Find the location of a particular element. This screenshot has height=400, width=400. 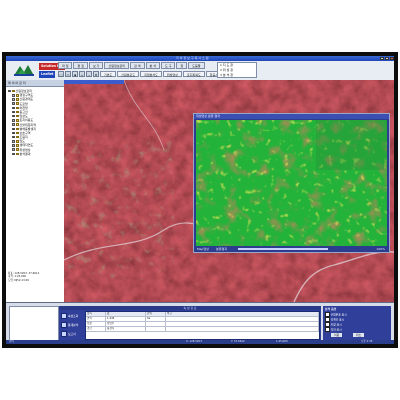

tab-terrain: 지형분석도 is located at coordinates (151, 74).